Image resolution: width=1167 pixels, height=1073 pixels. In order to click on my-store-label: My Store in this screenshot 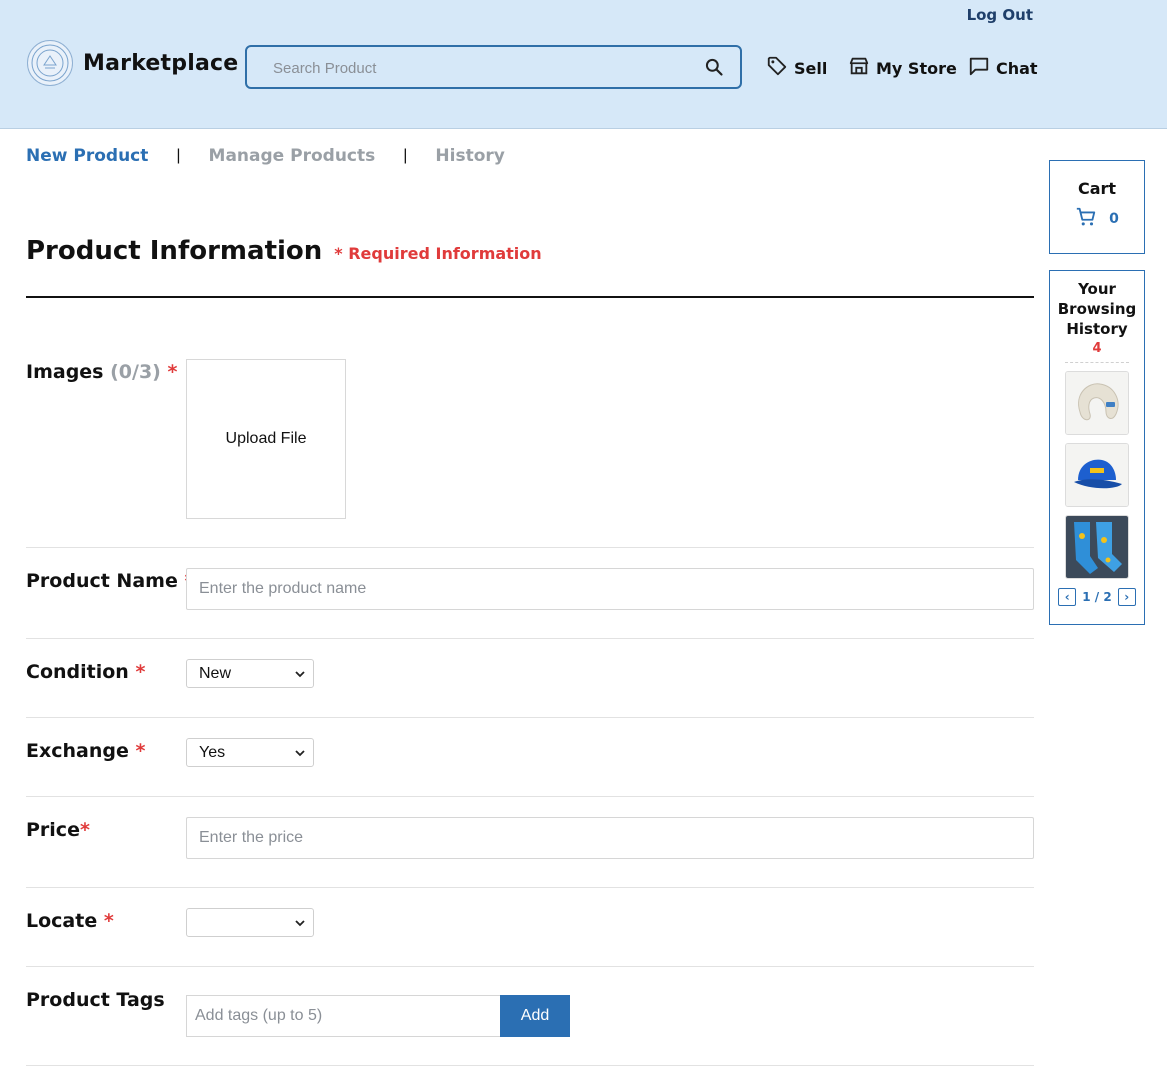, I will do `click(916, 68)`.